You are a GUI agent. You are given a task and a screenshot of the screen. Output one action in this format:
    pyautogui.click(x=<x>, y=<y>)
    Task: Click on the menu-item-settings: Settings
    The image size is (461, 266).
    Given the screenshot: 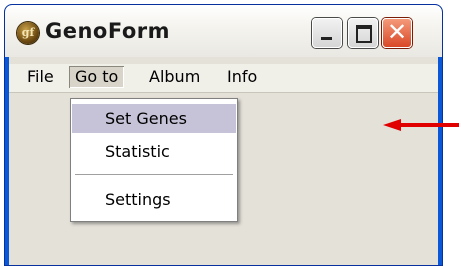 What is the action you would take?
    pyautogui.click(x=154, y=199)
    